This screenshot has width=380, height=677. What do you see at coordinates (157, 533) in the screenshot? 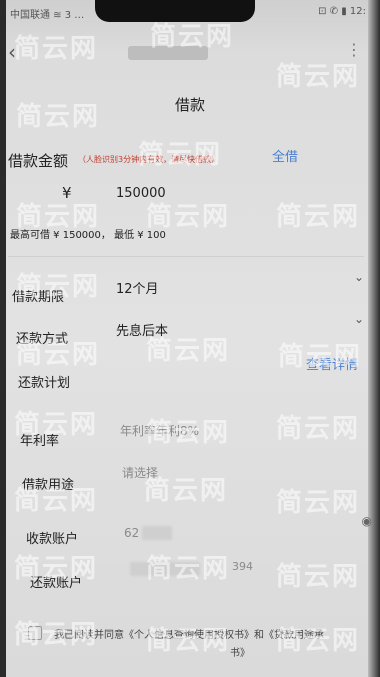
I see `blurred-account-number` at bounding box center [157, 533].